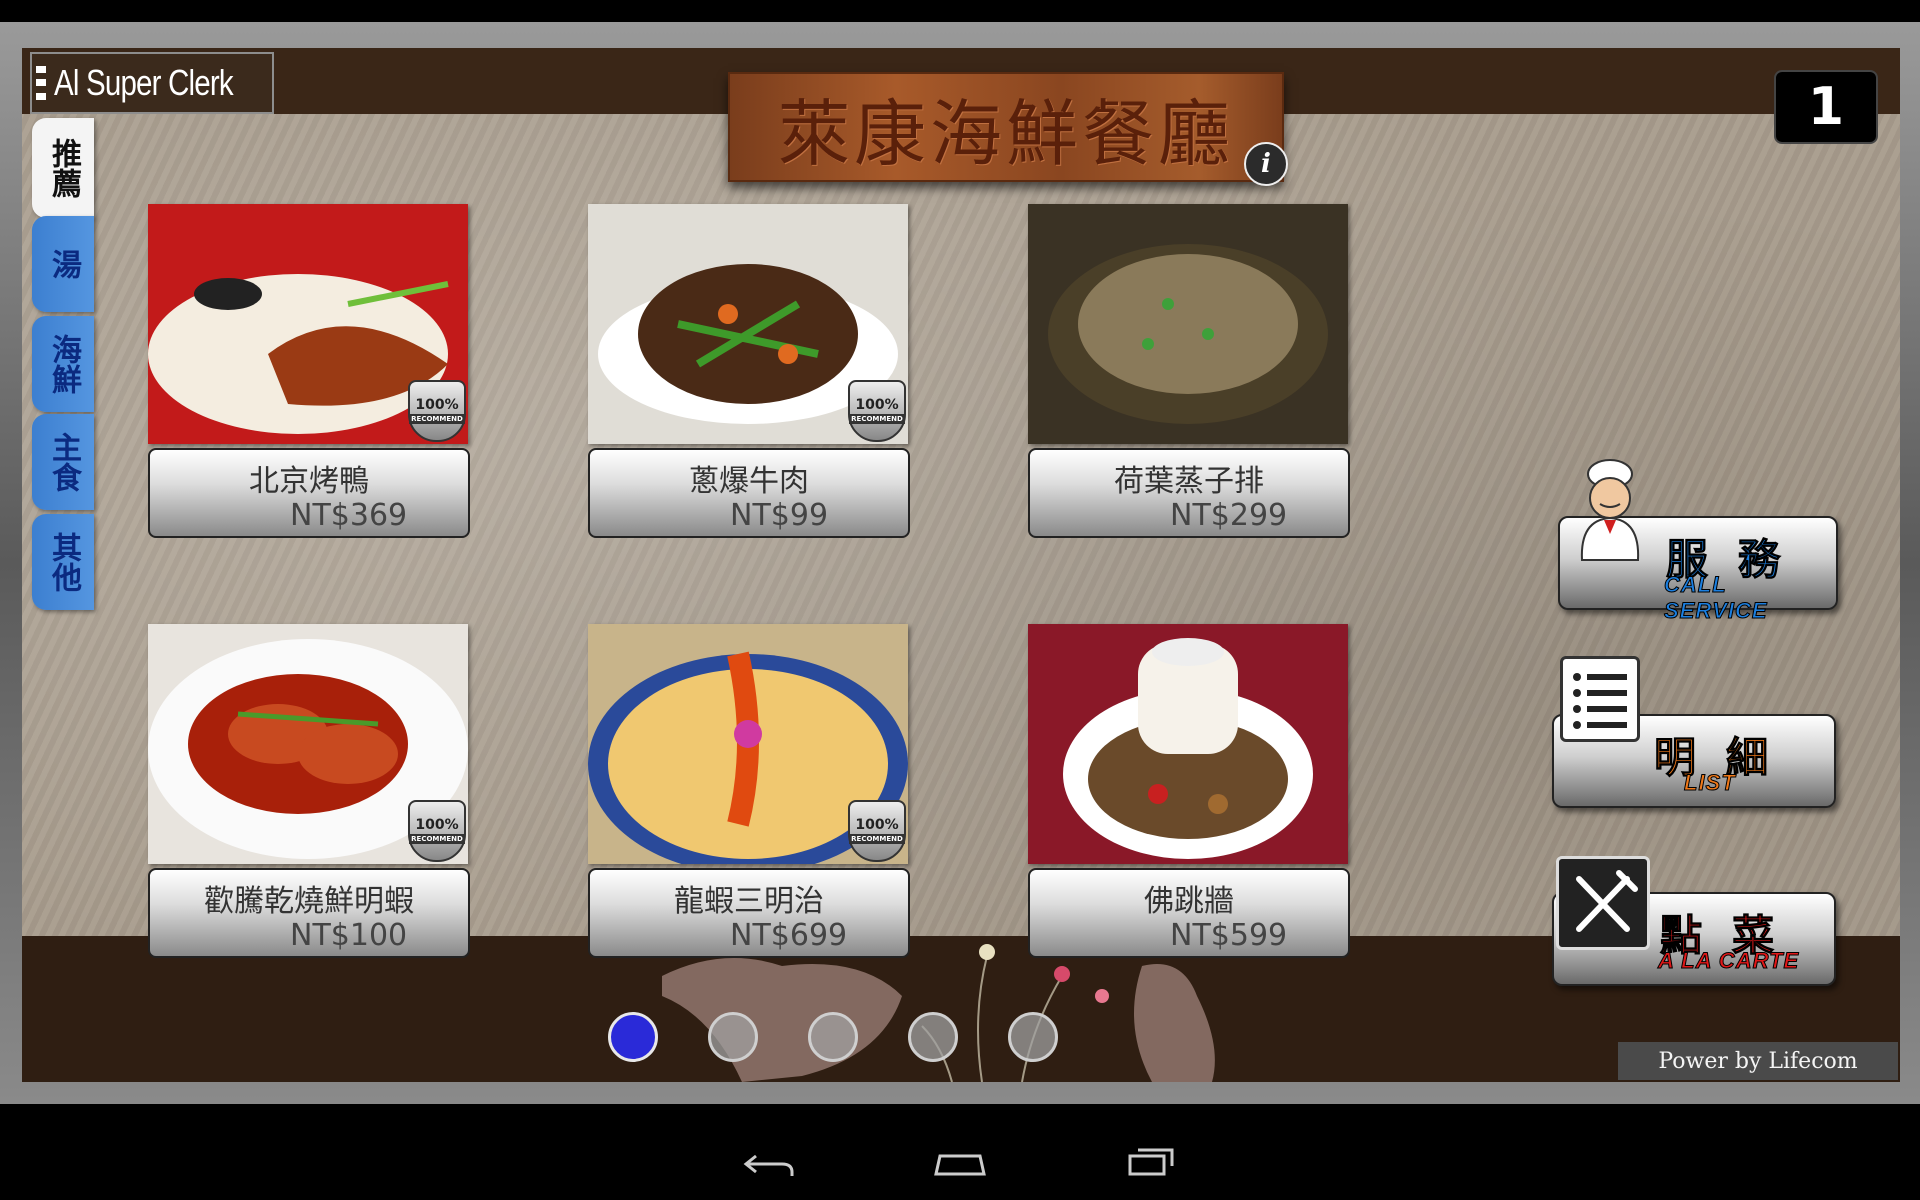  Describe the element at coordinates (63, 168) in the screenshot. I see `category-tab: 推薦` at that location.